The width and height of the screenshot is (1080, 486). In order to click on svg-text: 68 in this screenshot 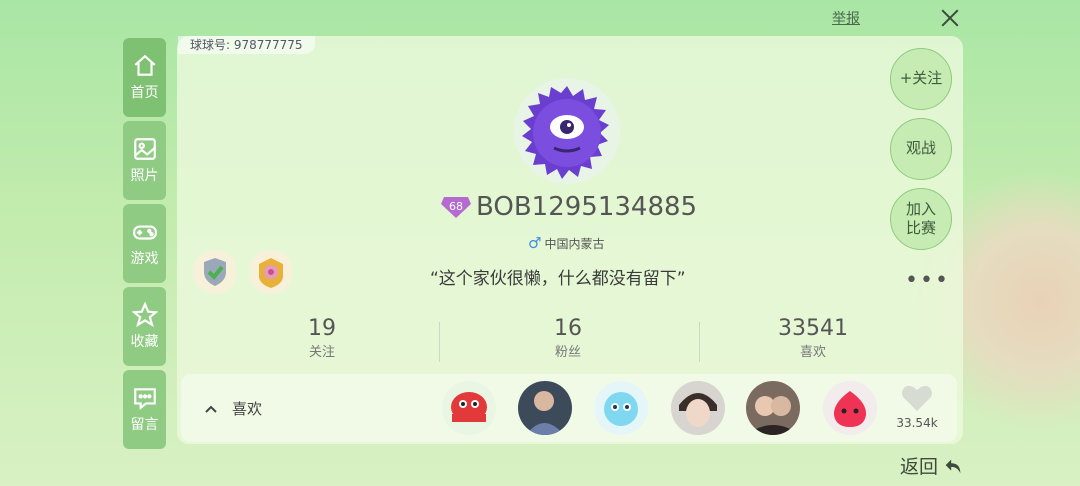, I will do `click(456, 206)`.